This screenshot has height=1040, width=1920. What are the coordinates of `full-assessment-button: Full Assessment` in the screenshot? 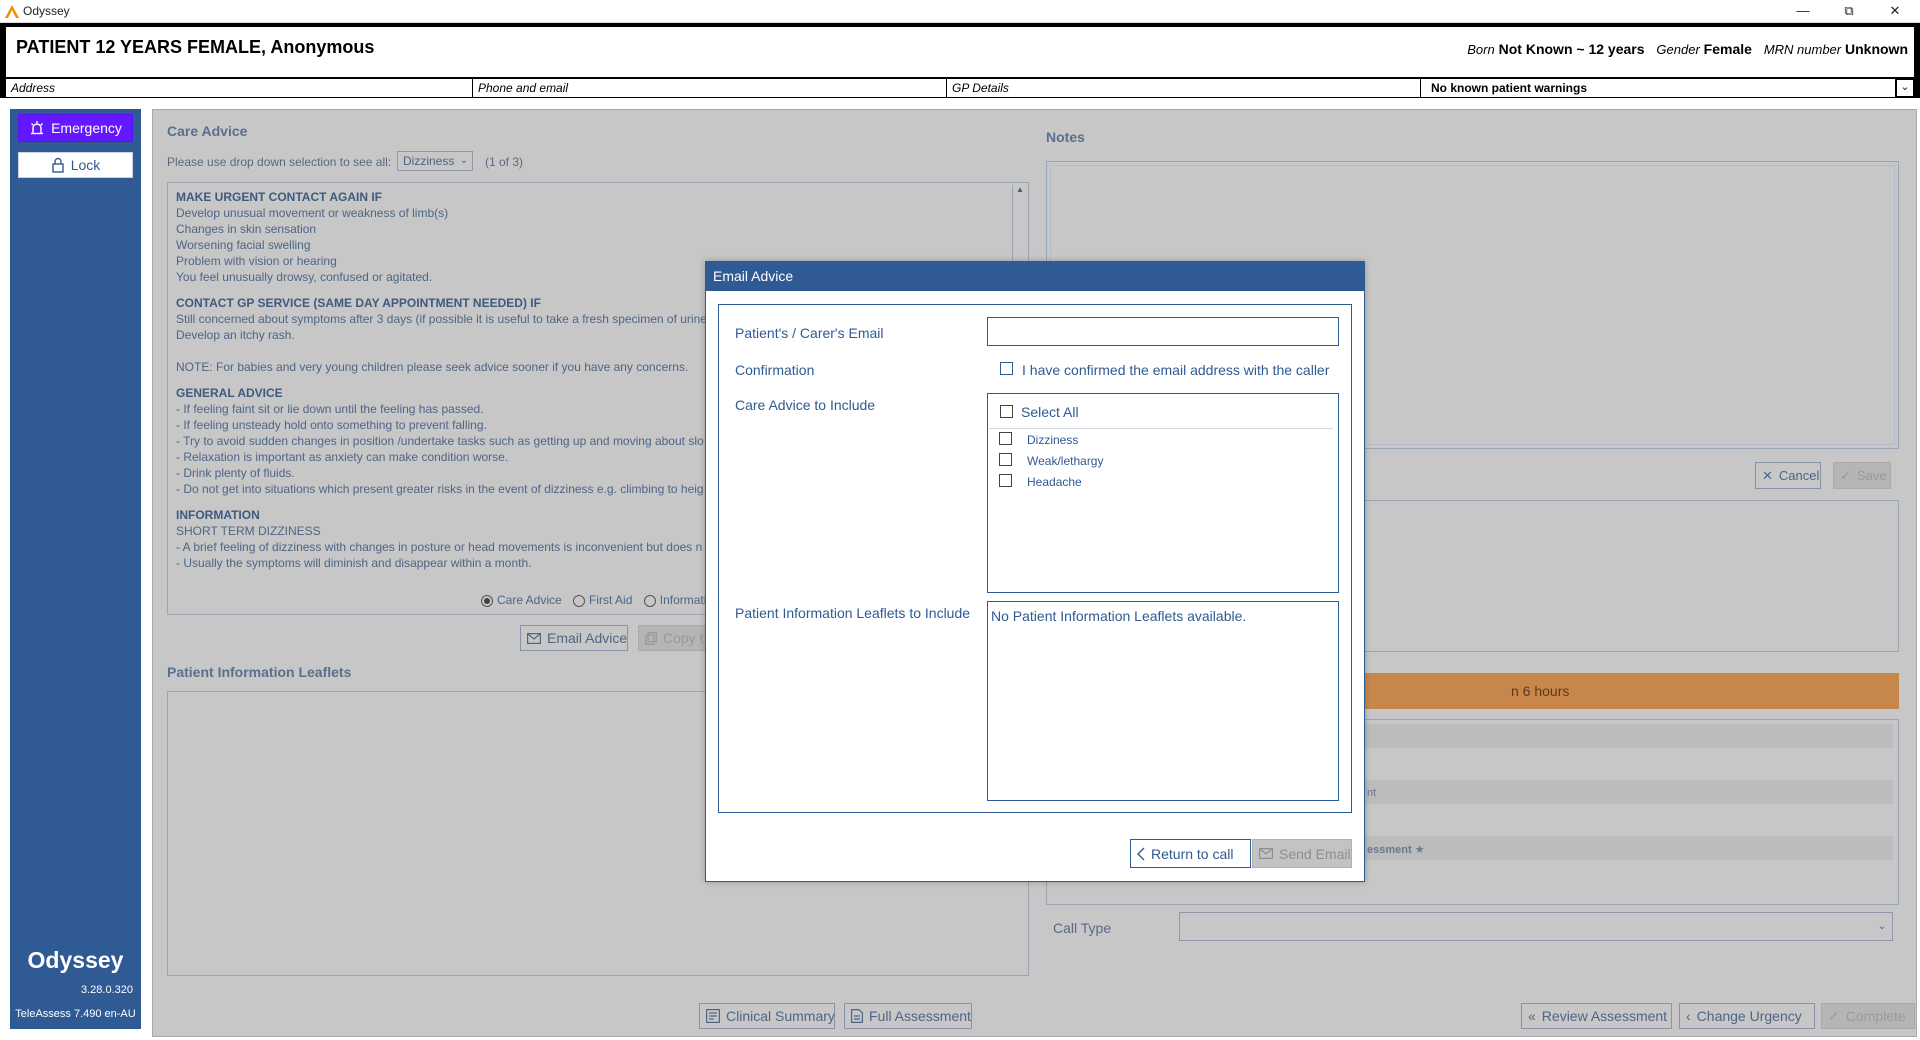 It's located at (908, 1016).